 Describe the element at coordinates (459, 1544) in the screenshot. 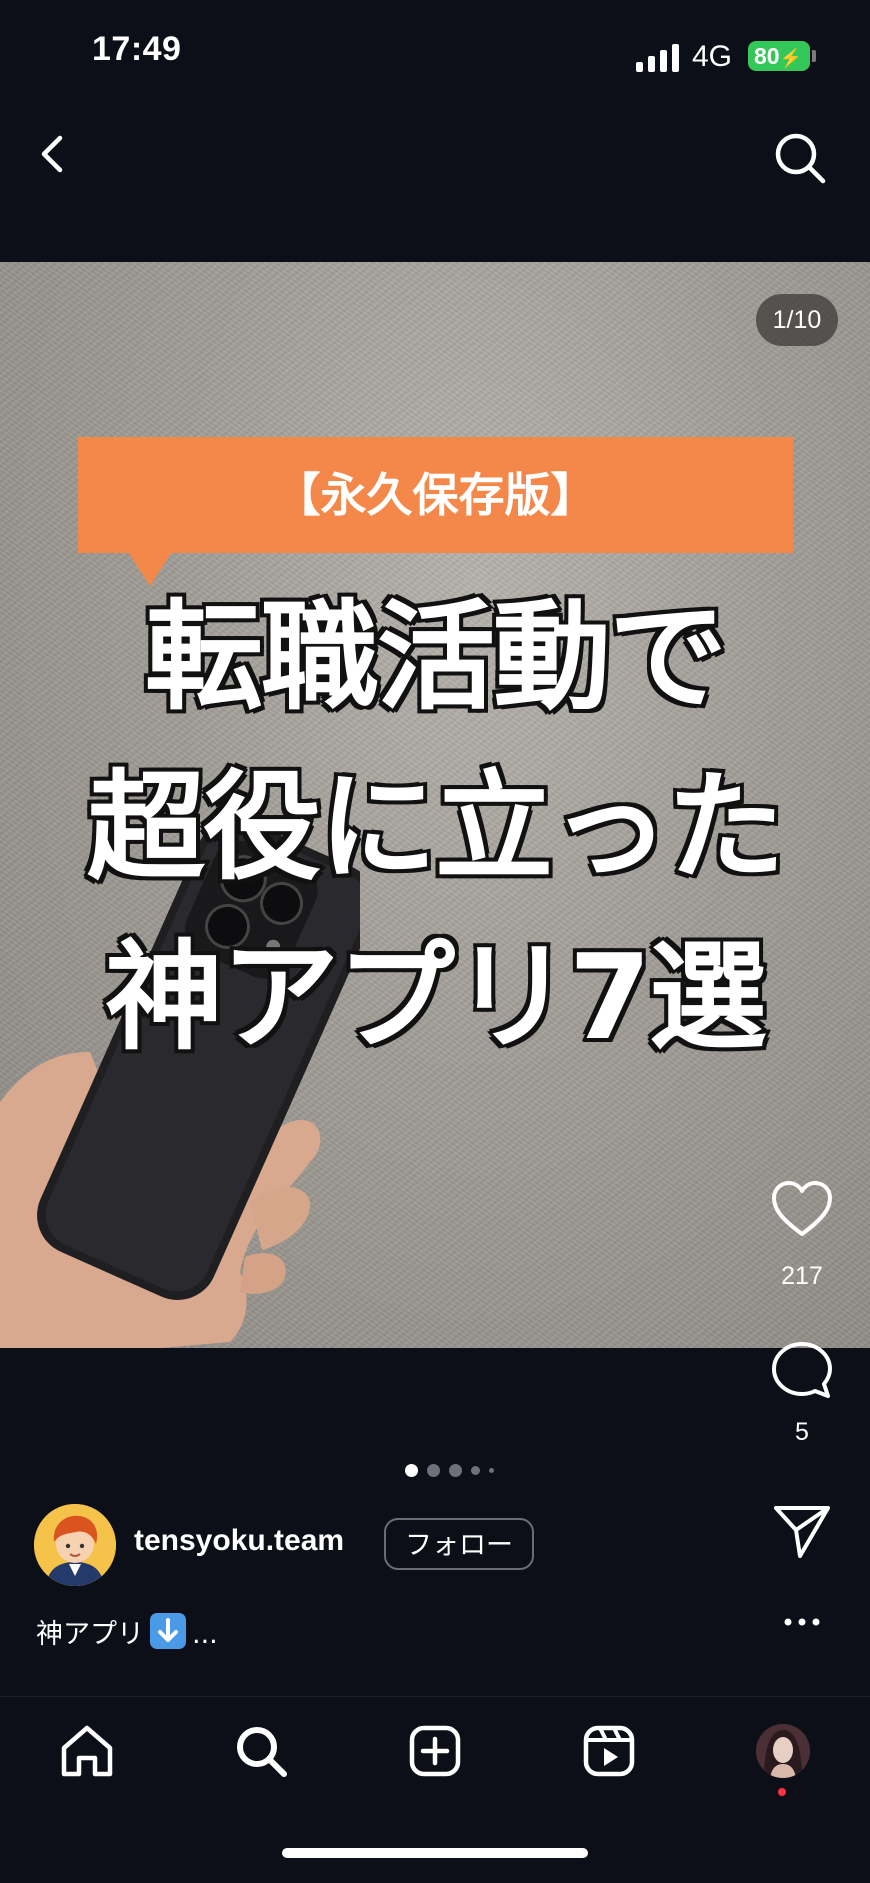

I see `follow-button: フォロー` at that location.